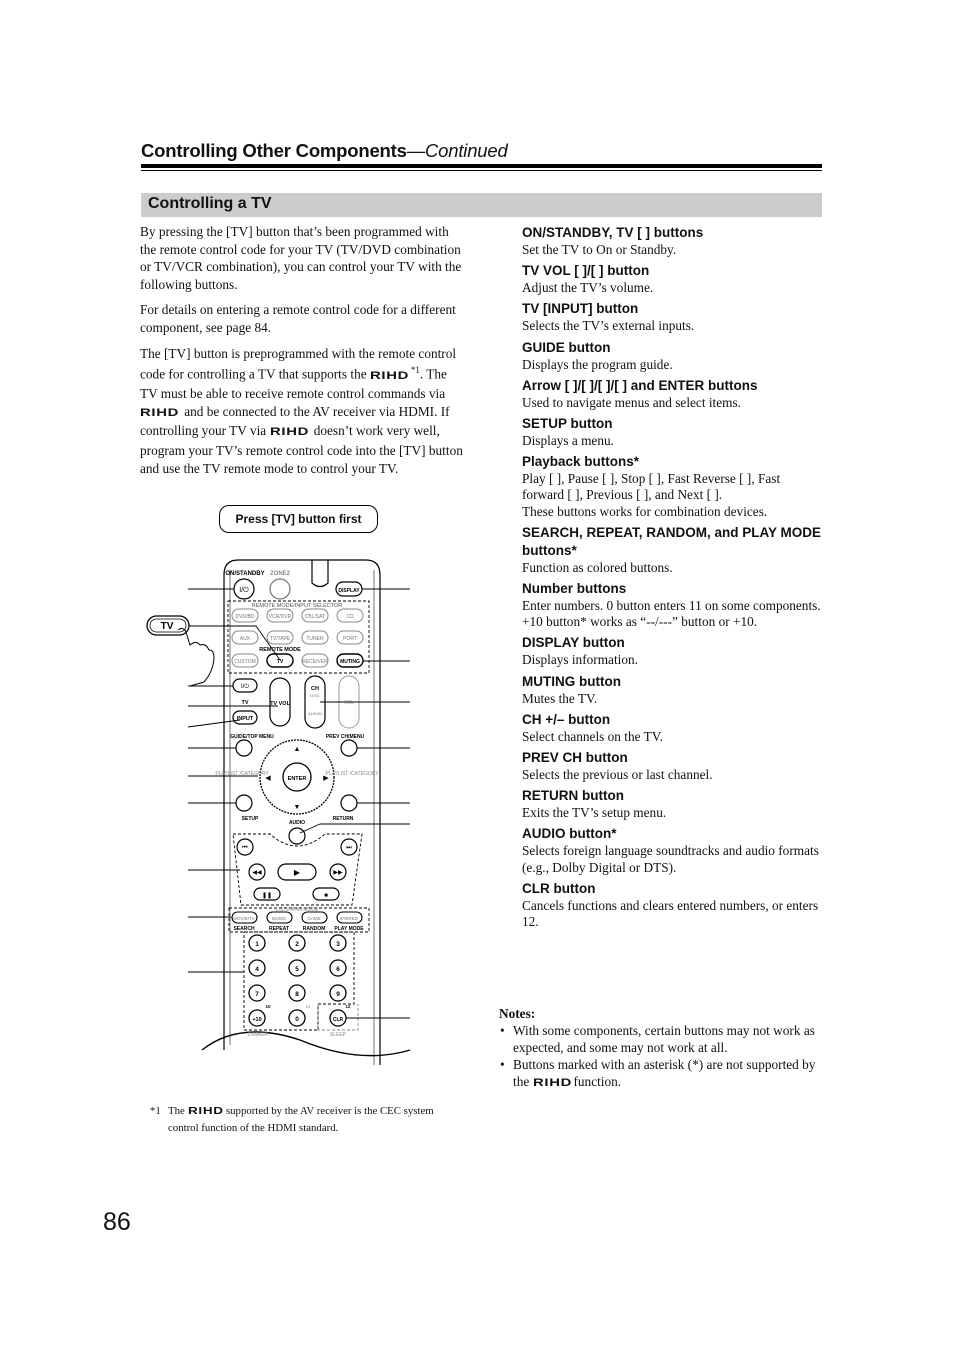 The width and height of the screenshot is (954, 1351). I want to click on label-return: RETURN, so click(343, 819).